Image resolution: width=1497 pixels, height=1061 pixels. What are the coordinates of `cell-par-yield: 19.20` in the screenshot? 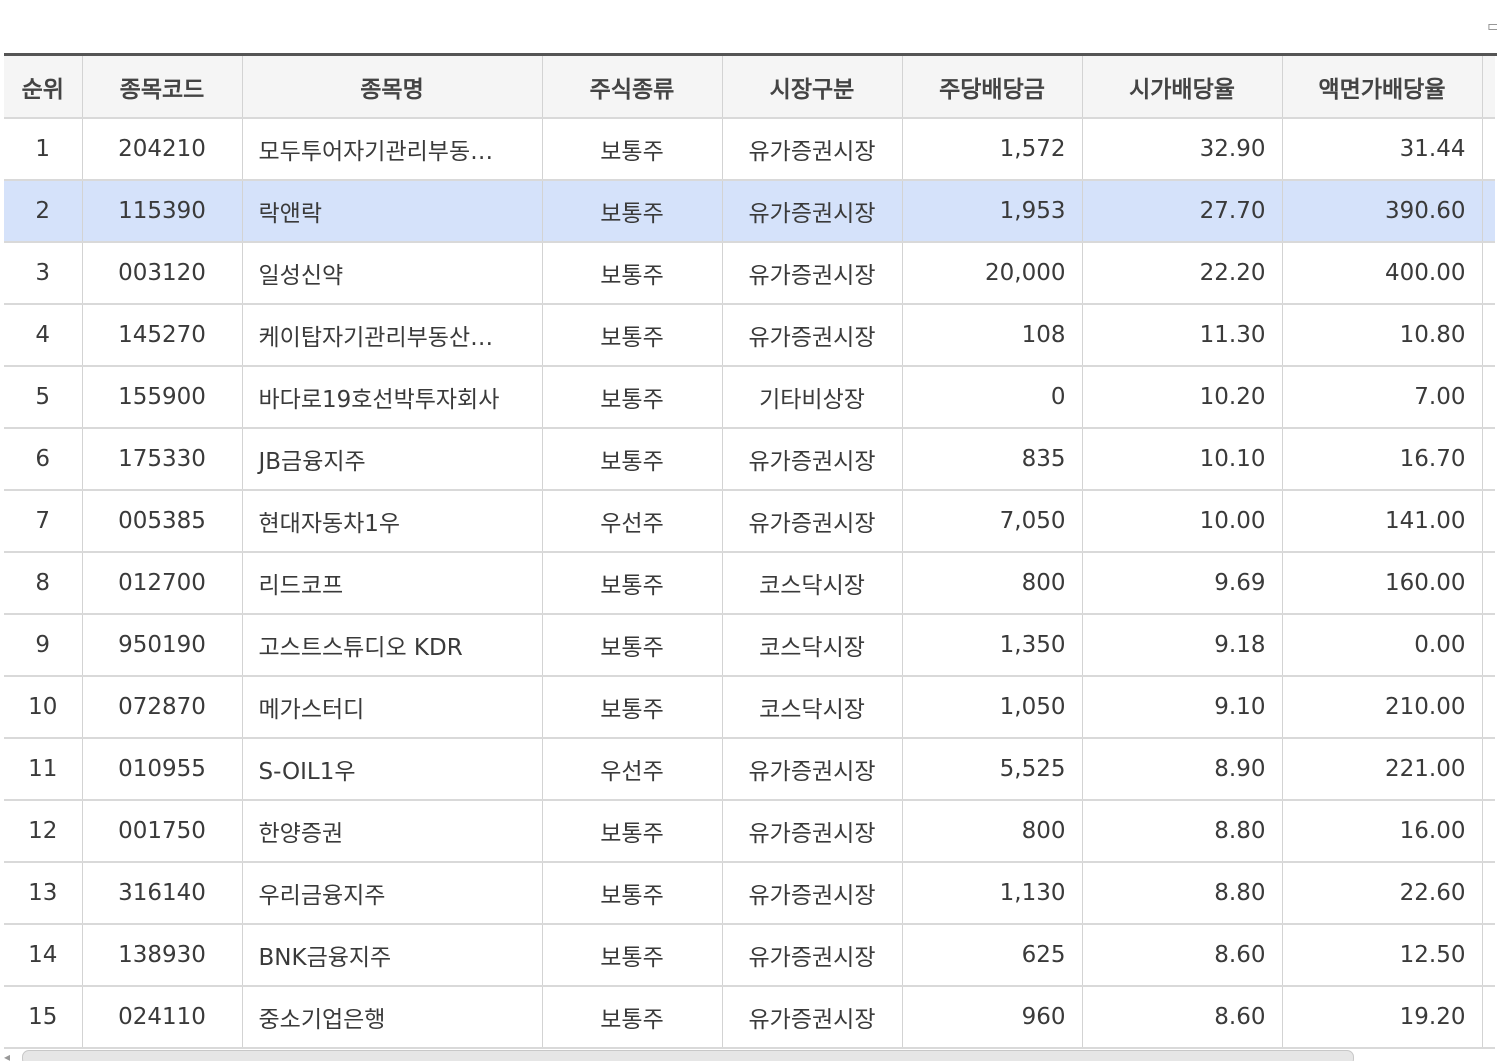 It's located at (1382, 1017).